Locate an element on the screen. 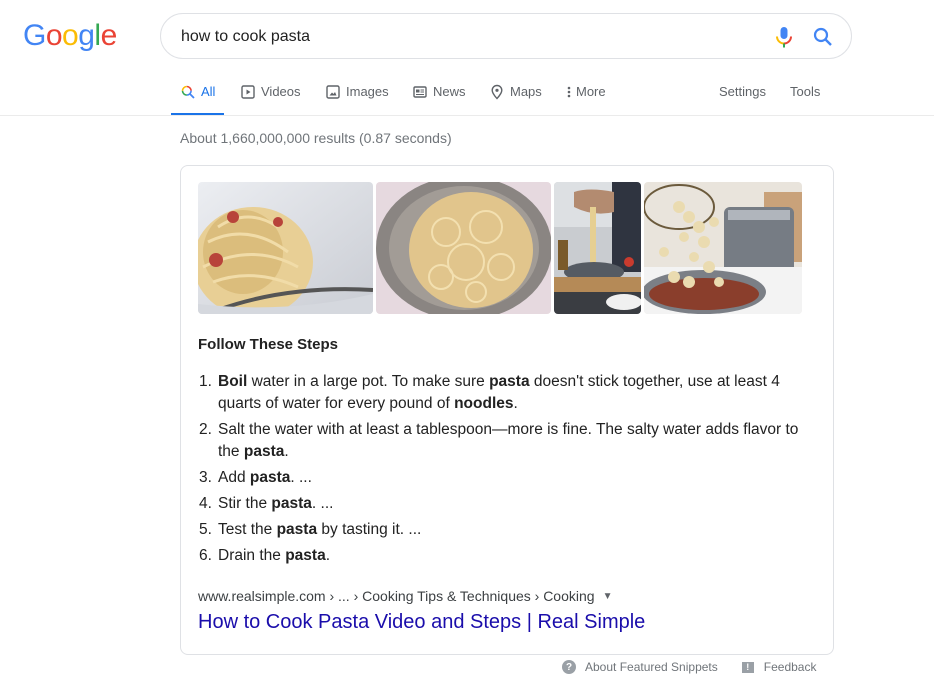  settings-link: Settings is located at coordinates (742, 98).